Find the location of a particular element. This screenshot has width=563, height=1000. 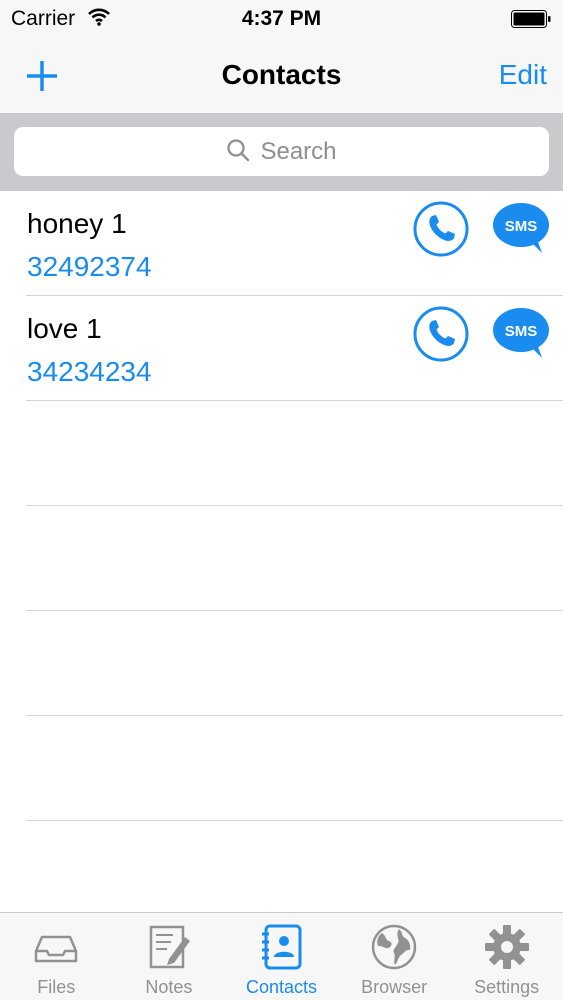

page-title: Contacts is located at coordinates (281, 74).